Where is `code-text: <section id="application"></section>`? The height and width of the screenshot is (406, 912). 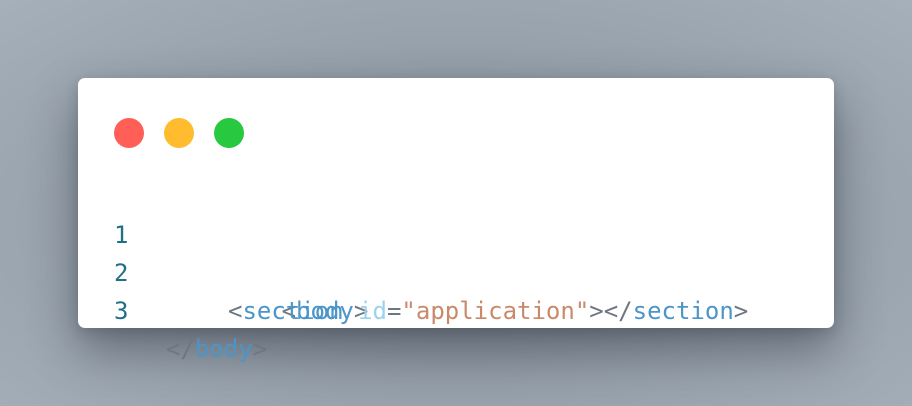
code-text: <section id="application"></section> is located at coordinates (488, 311).